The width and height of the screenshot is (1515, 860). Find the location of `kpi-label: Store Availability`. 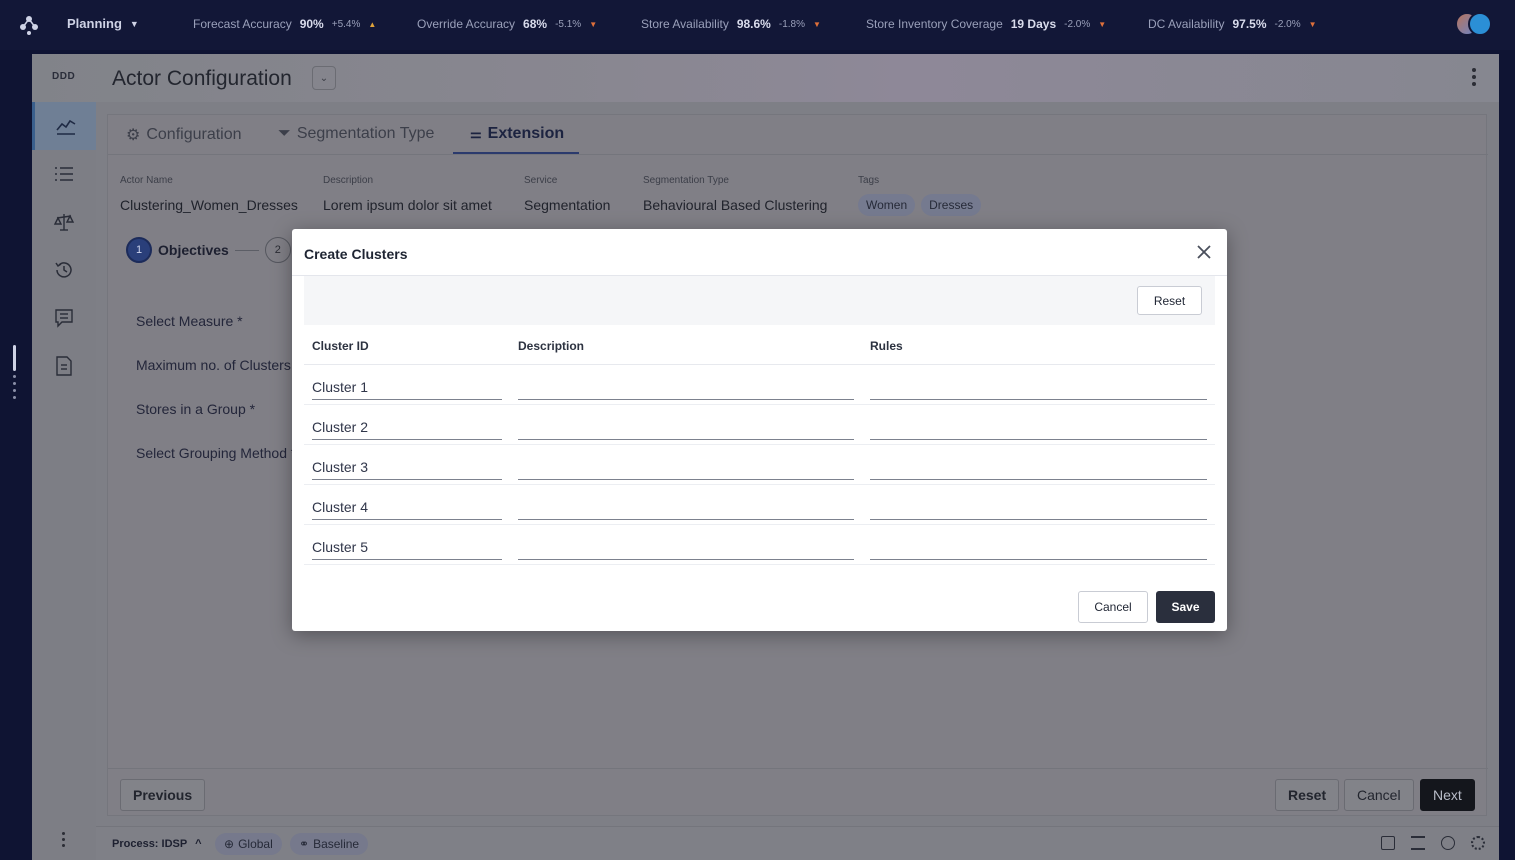

kpi-label: Store Availability is located at coordinates (685, 24).